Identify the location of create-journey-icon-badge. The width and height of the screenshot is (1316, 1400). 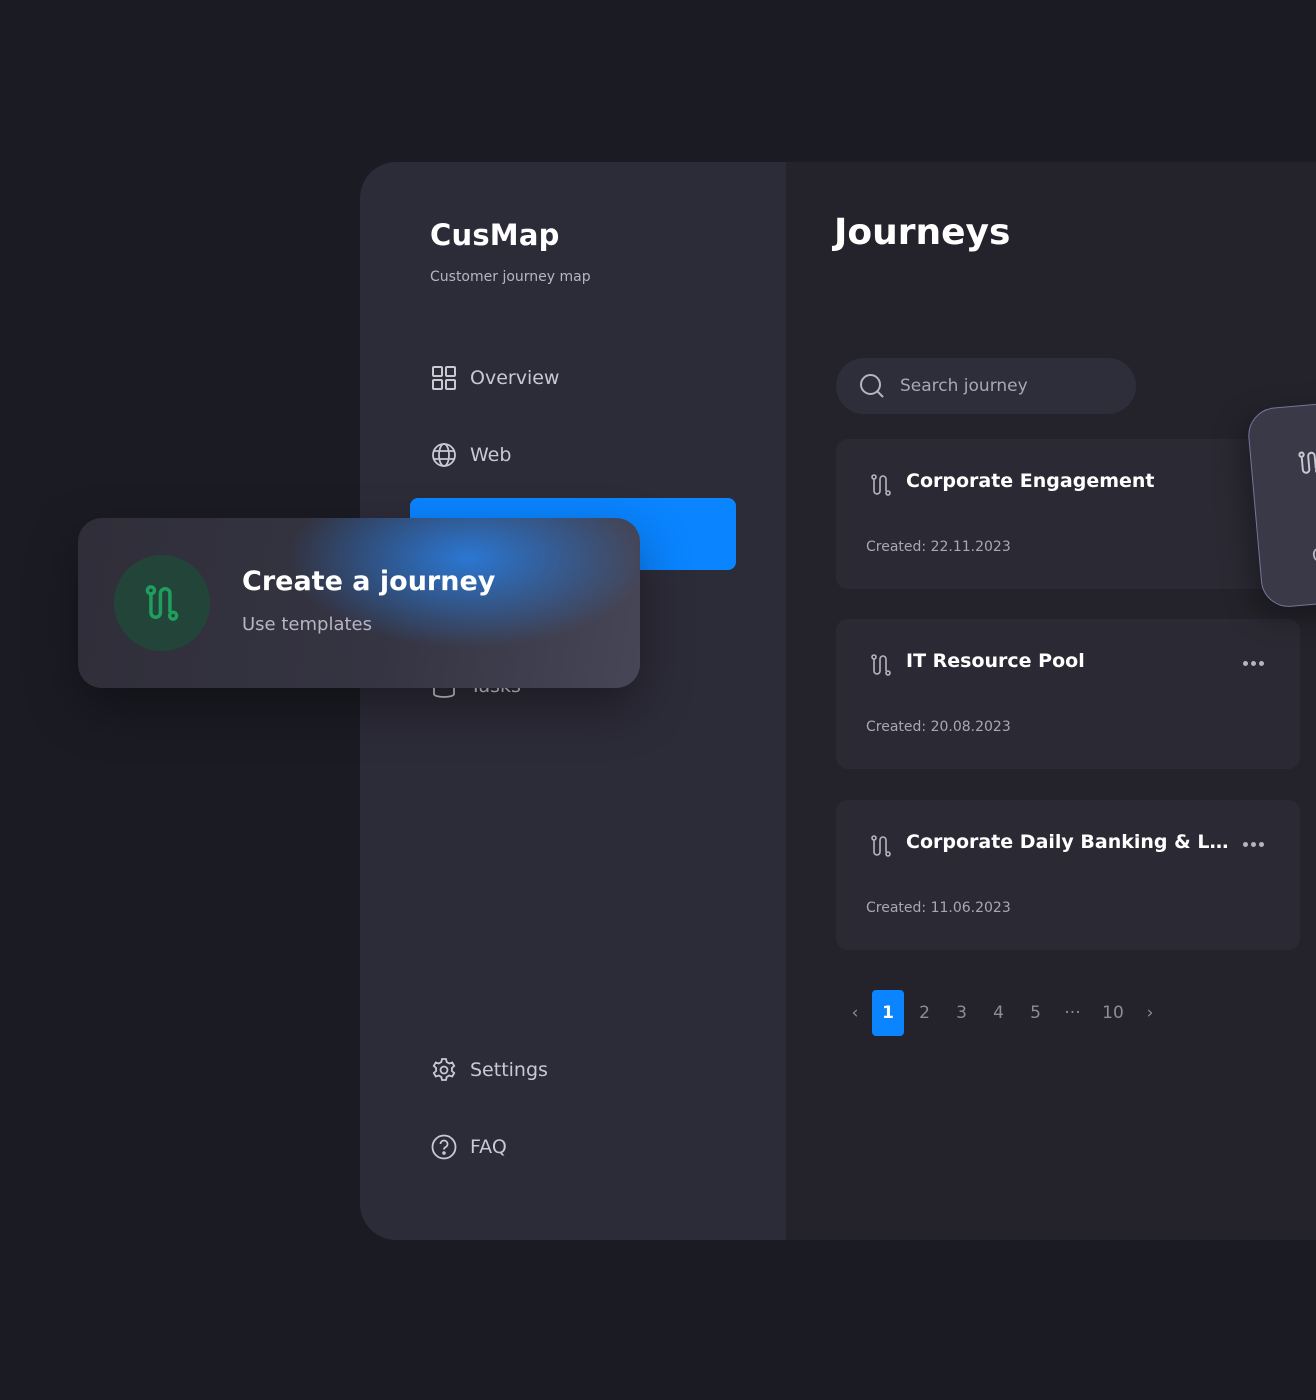
(162, 603).